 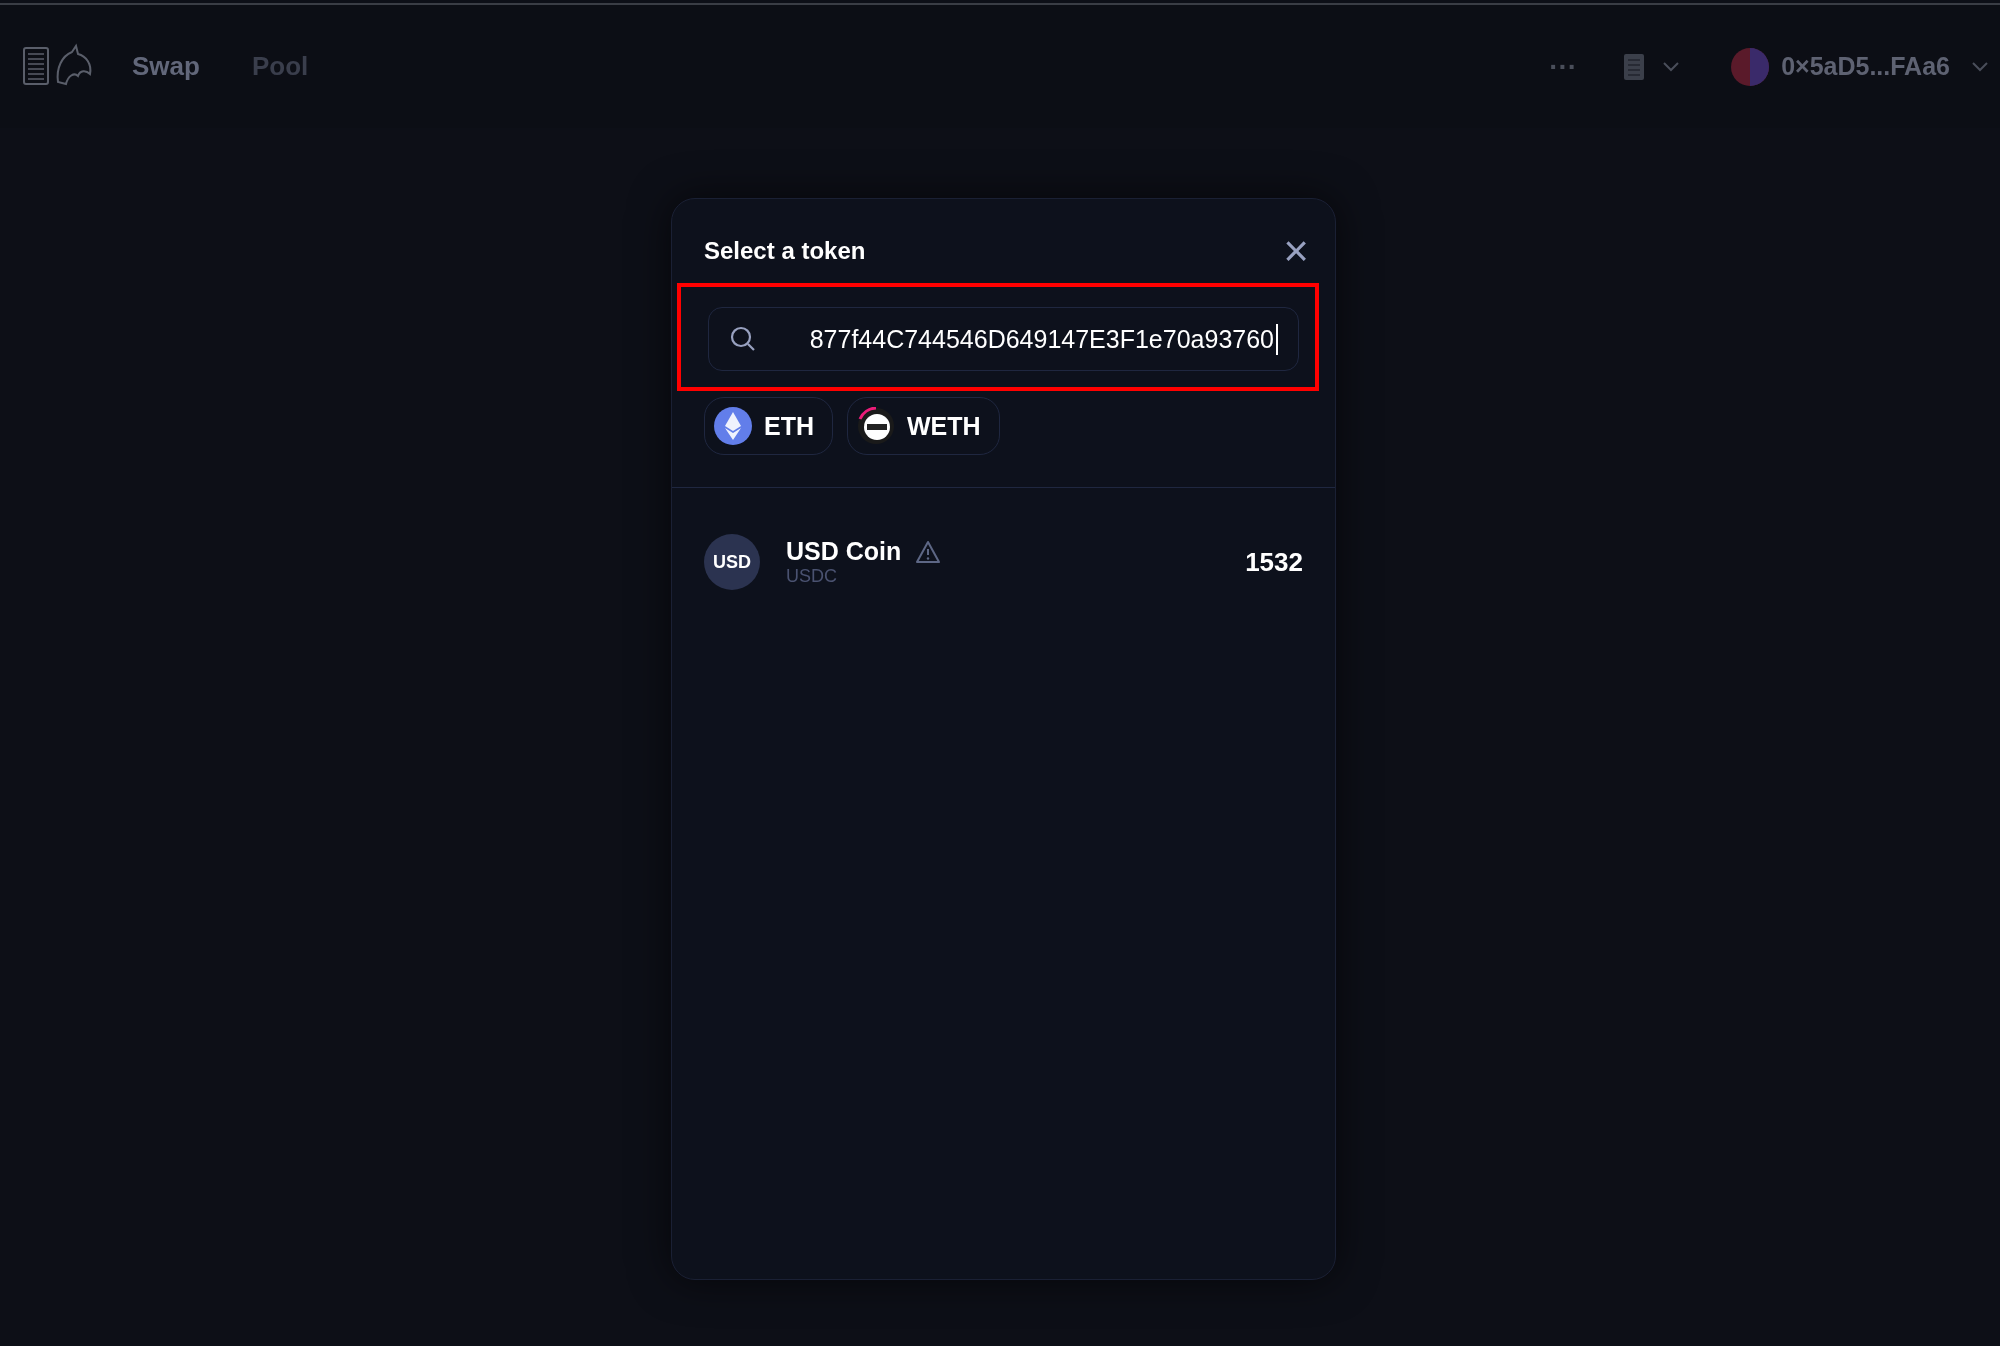 I want to click on token-logo: USD, so click(x=732, y=562).